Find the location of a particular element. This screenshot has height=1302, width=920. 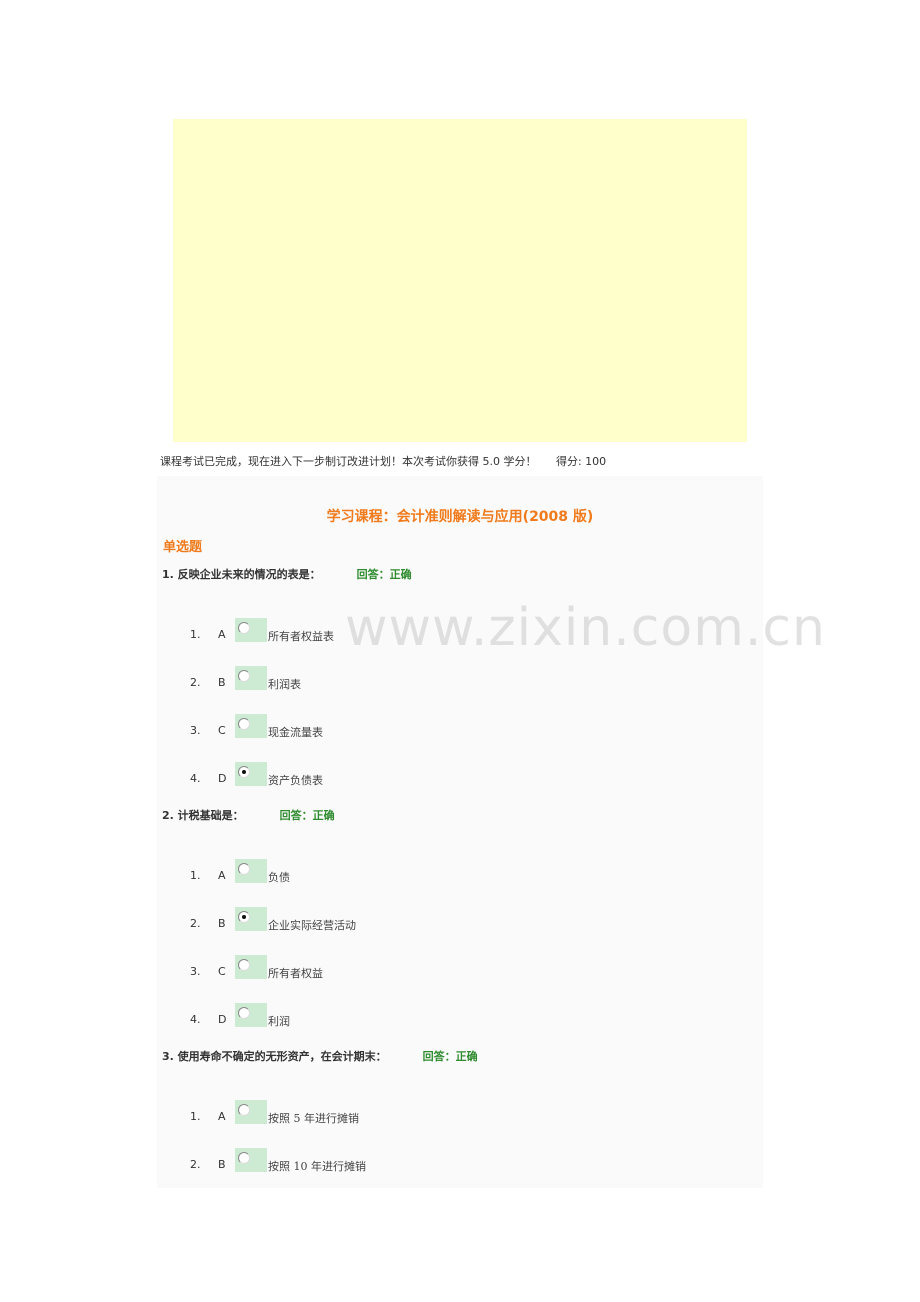

question-text: 3. 使用寿命不确定的无形资产，在会计期末： is located at coordinates (274, 1056).